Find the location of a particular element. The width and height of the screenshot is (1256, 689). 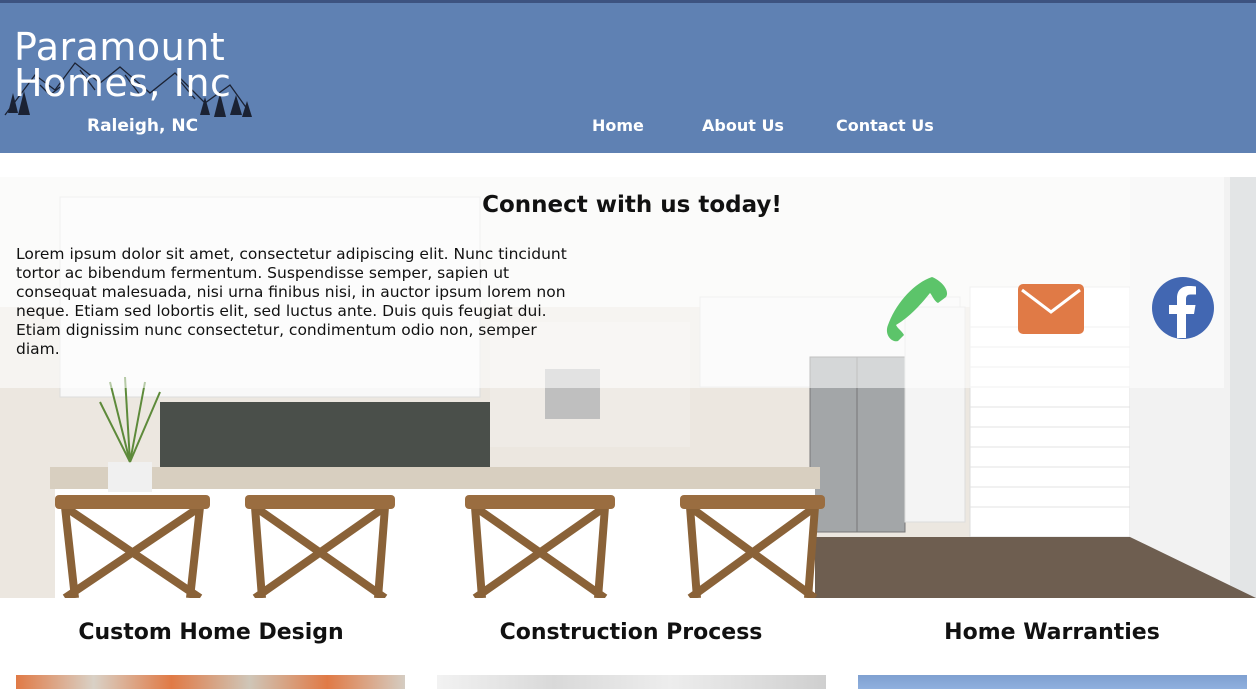

nav-home: Home is located at coordinates (618, 125).